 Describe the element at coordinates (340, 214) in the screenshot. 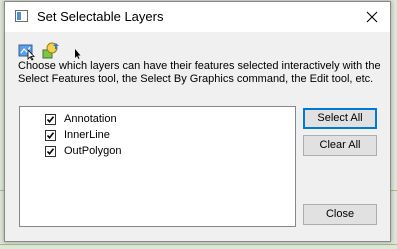

I see `close-button: Close` at that location.